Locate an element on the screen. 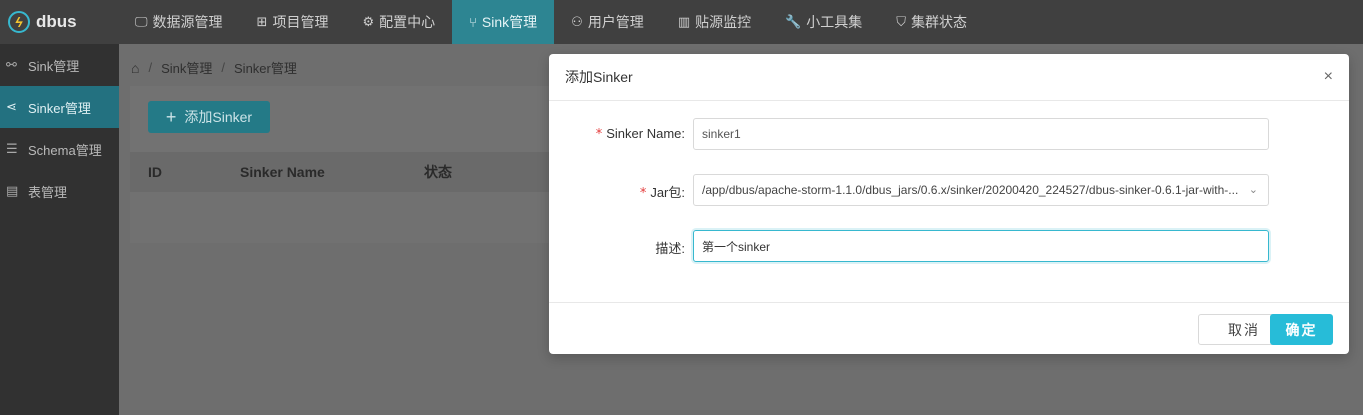 This screenshot has height=415, width=1363. dialog-title: 添加Sinker is located at coordinates (599, 77).